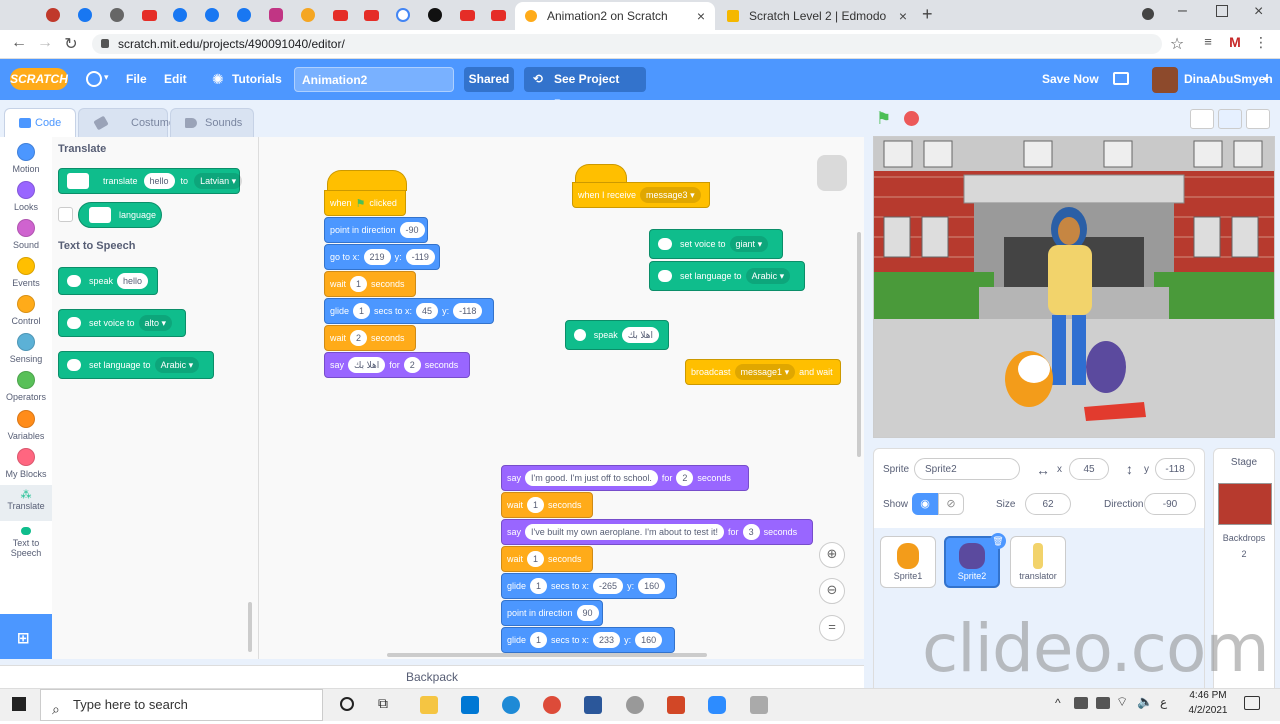 Image resolution: width=1280 pixels, height=724 pixels. Describe the element at coordinates (1222, 11) in the screenshot. I see `maximize-icon` at that location.